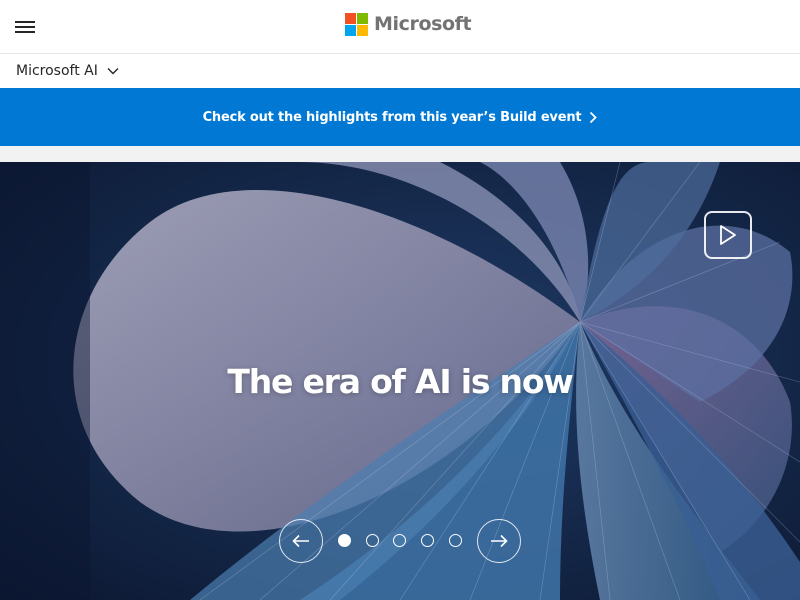  Describe the element at coordinates (113, 71) in the screenshot. I see `chevron-down-icon` at that location.